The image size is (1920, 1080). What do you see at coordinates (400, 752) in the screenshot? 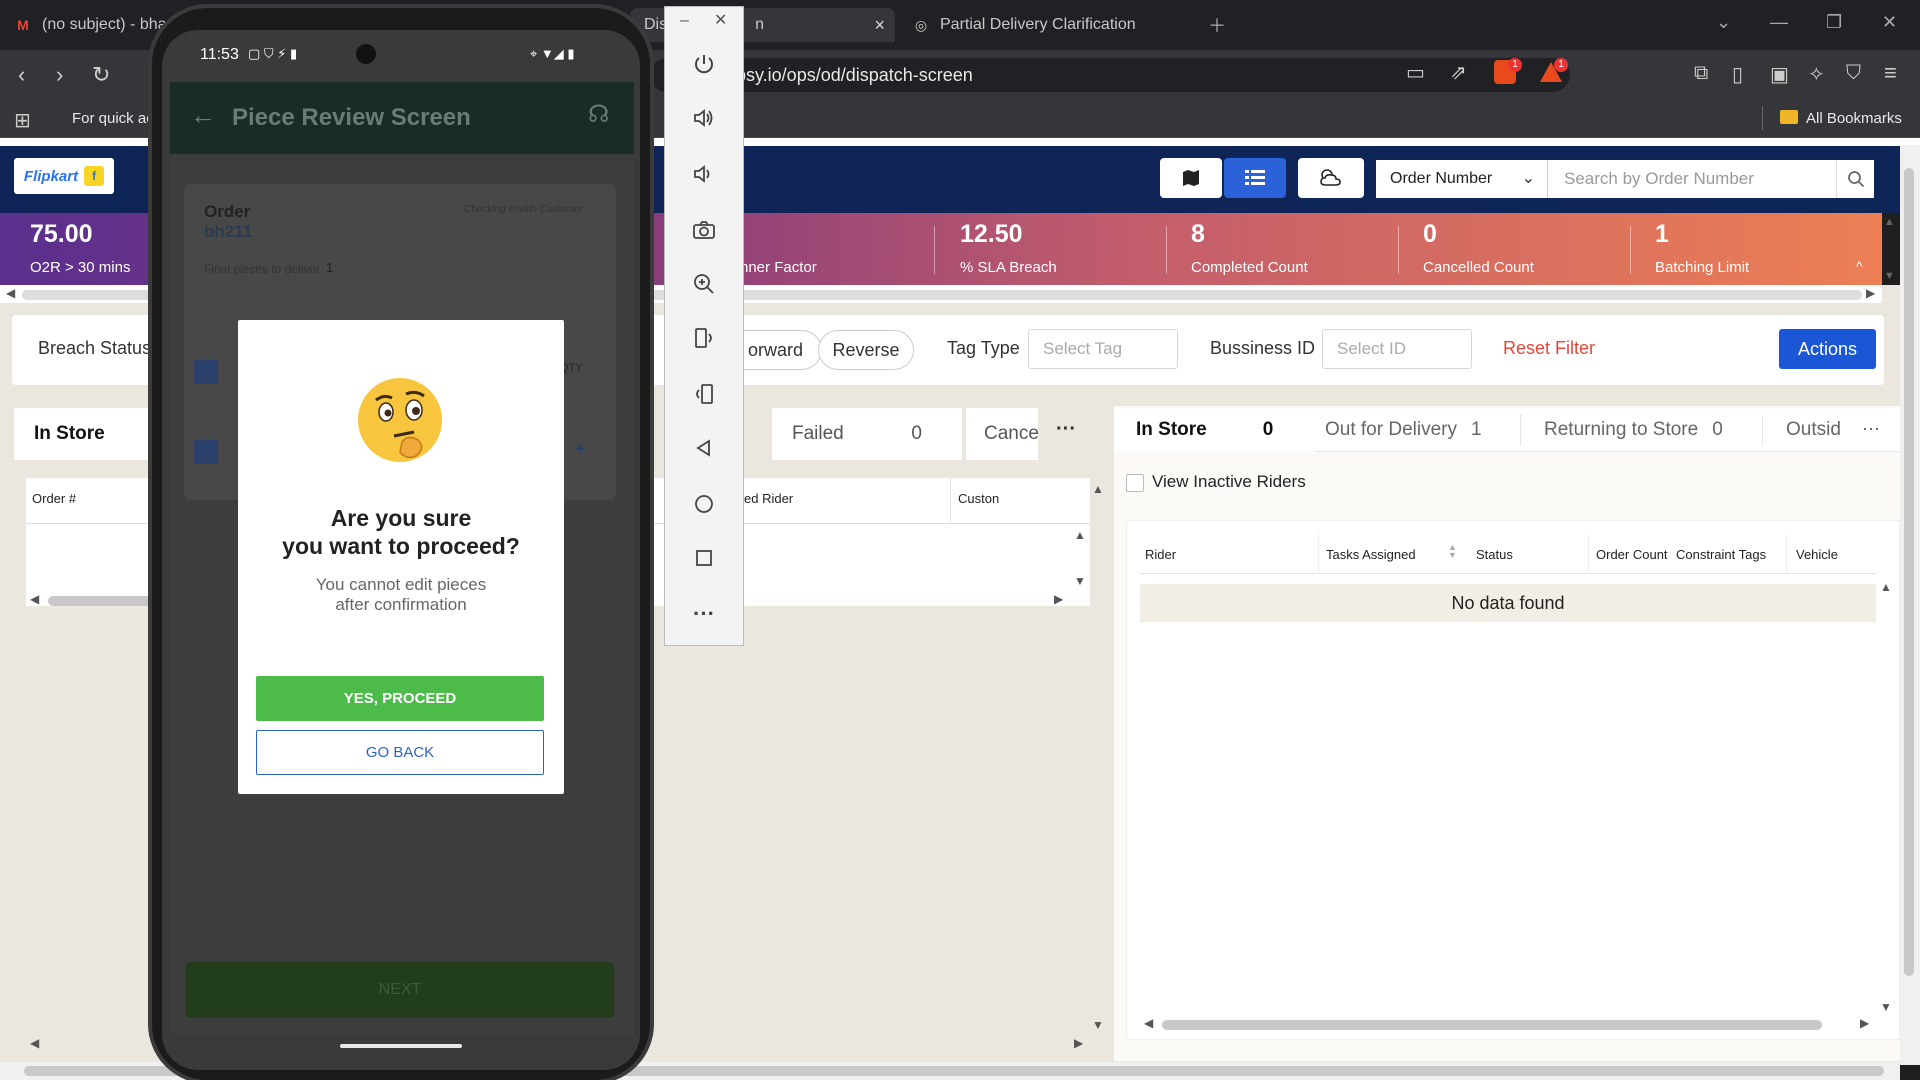
I see `go-back-button: GO BACK` at bounding box center [400, 752].